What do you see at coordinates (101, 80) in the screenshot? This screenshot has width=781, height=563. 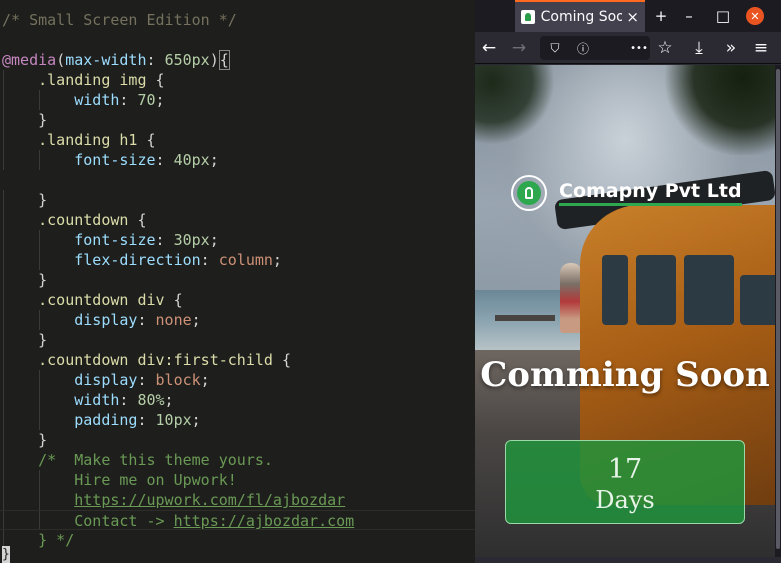 I see `code-text: .landing img {` at bounding box center [101, 80].